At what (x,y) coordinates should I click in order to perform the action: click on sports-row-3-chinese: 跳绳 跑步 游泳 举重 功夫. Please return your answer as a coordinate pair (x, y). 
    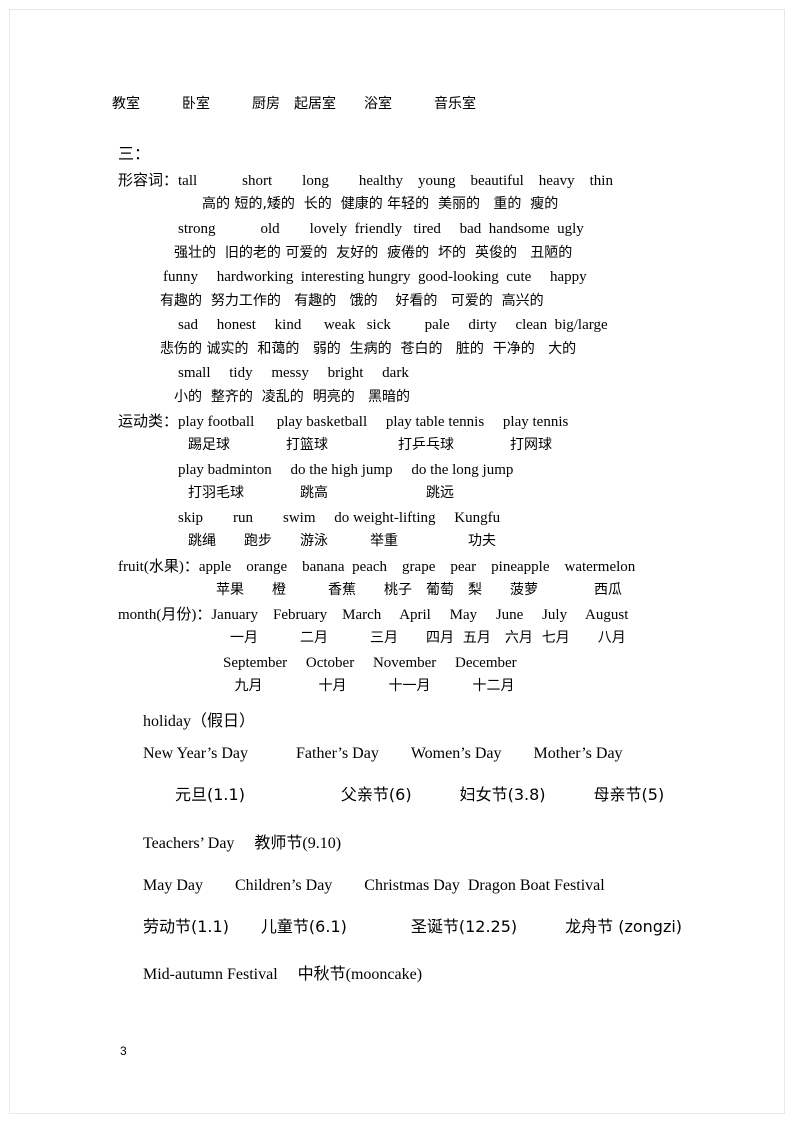
    Looking at the image, I should click on (307, 541).